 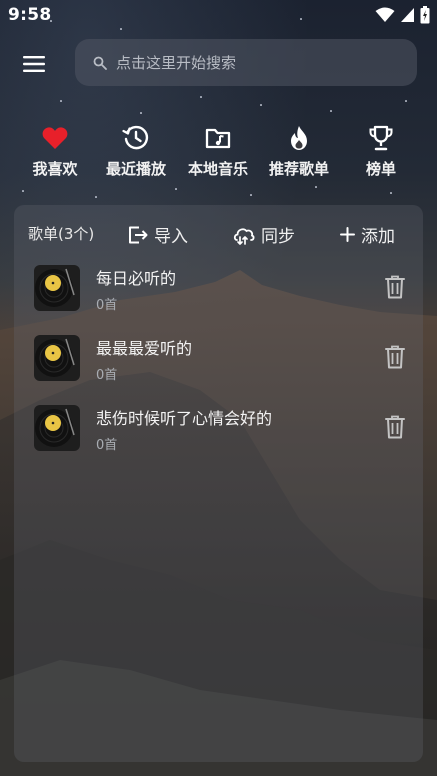 I want to click on search-icon, so click(x=100, y=63).